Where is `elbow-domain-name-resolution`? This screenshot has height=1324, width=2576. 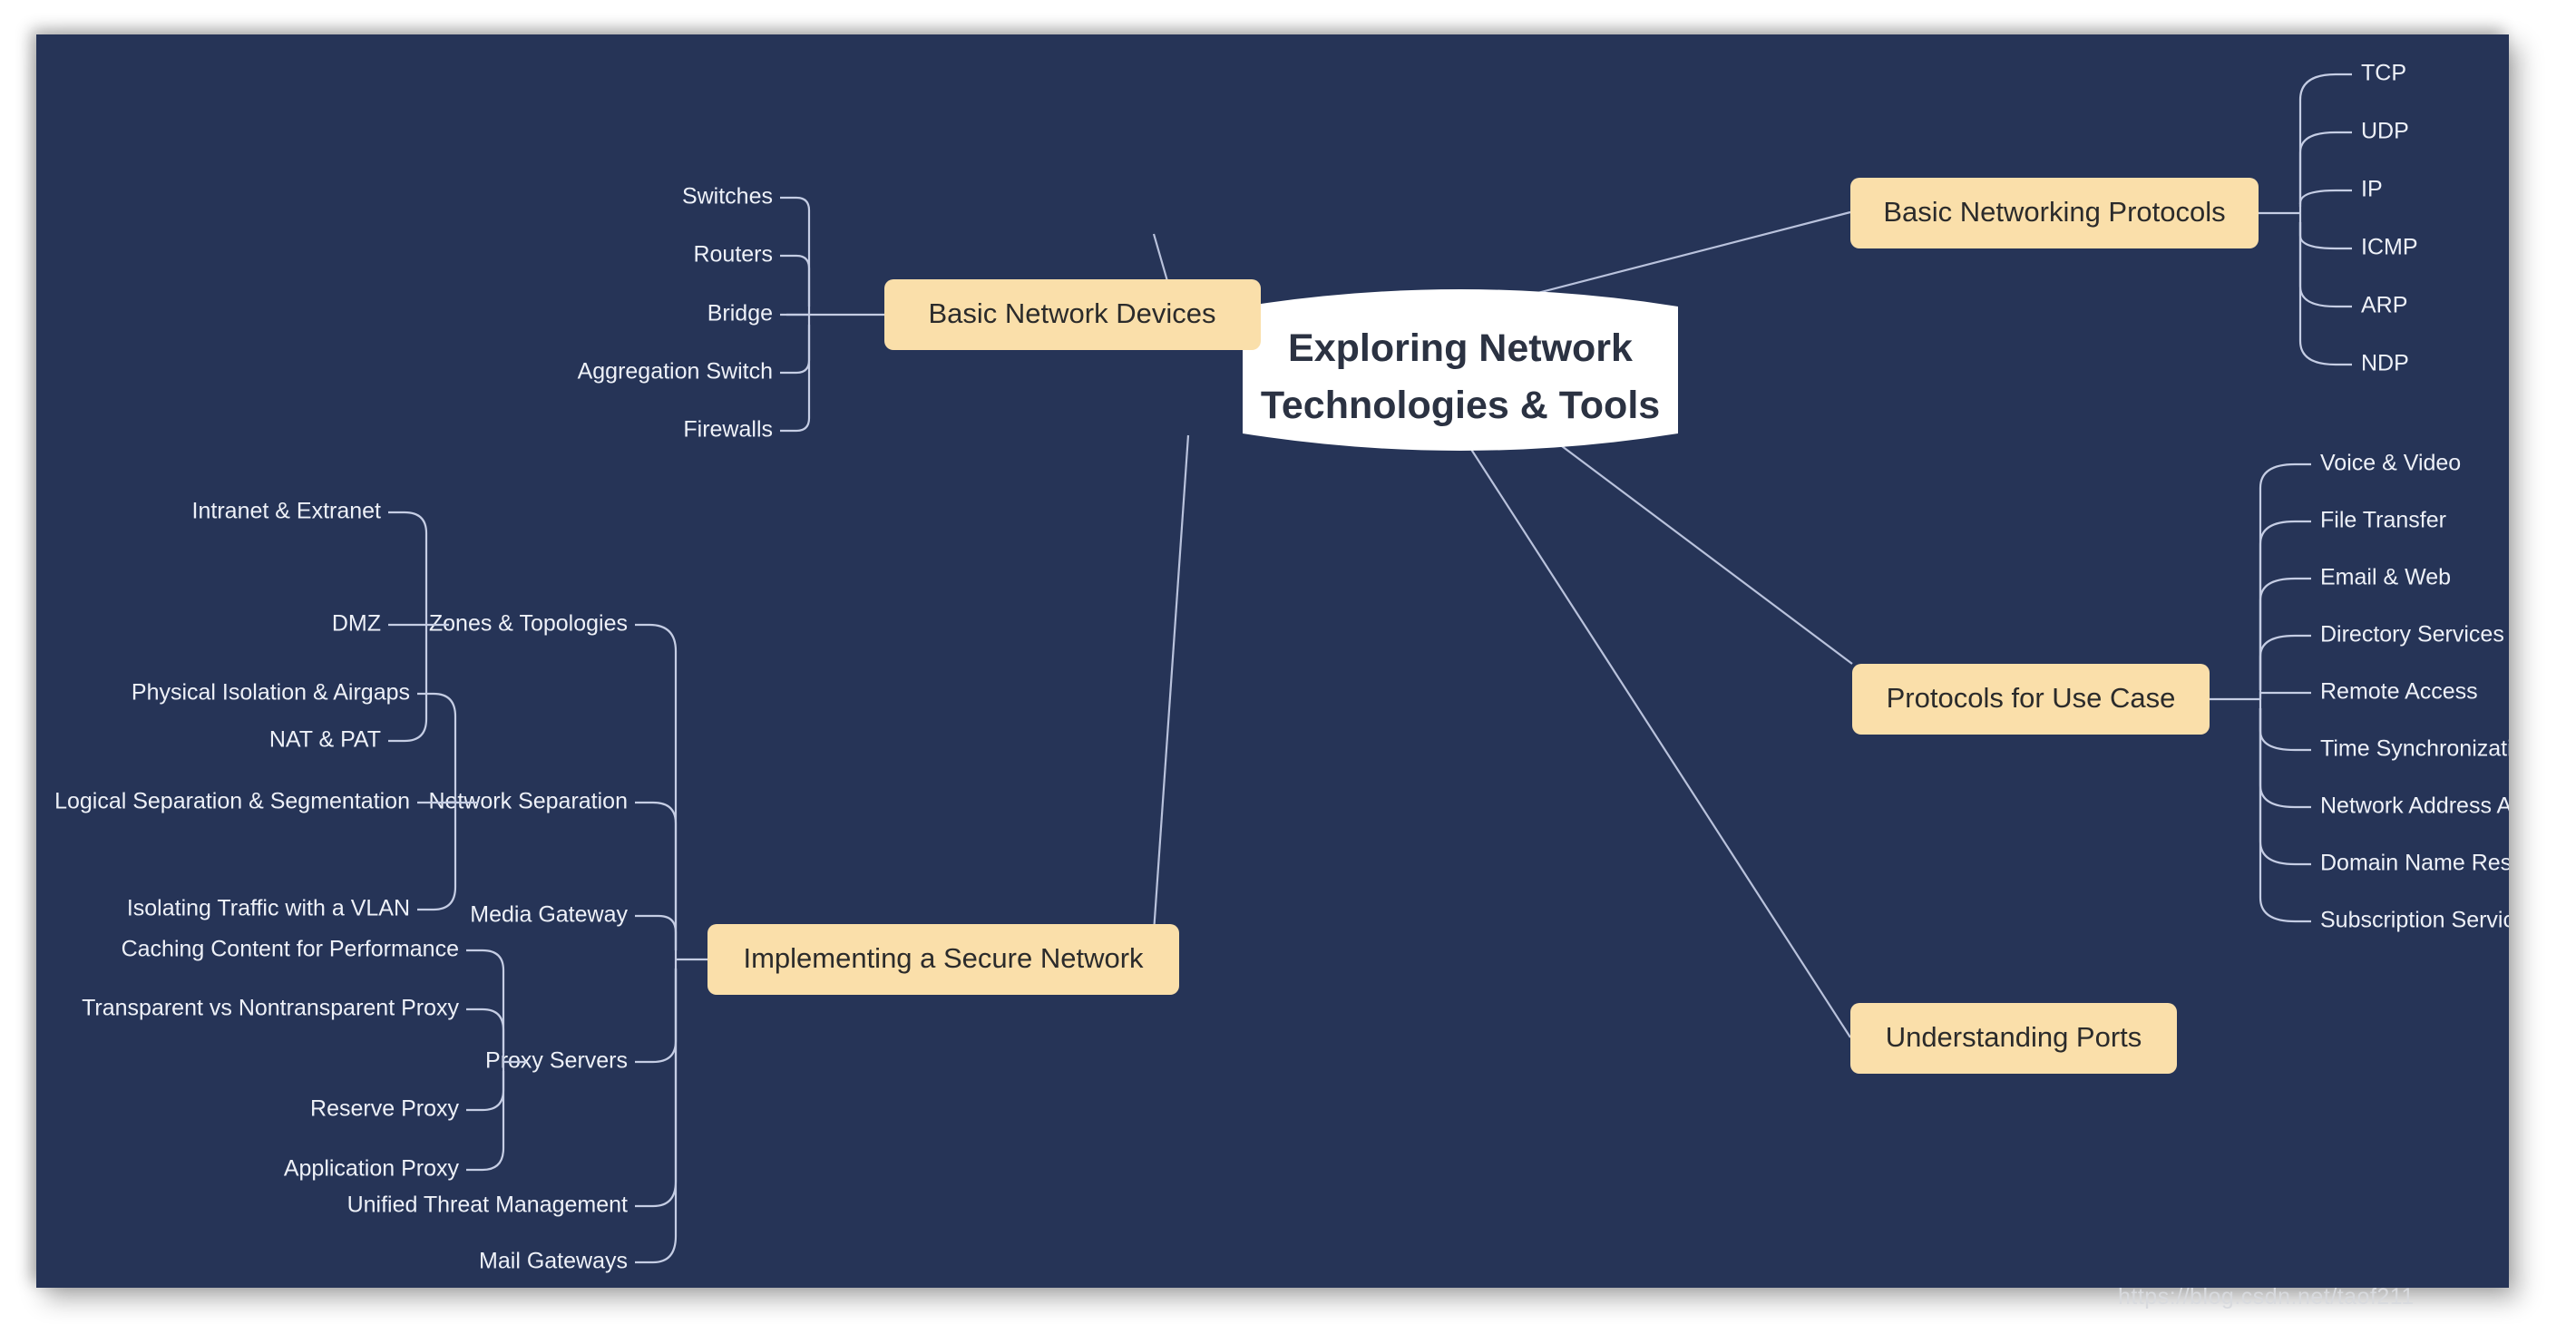 elbow-domain-name-resolution is located at coordinates (2285, 787).